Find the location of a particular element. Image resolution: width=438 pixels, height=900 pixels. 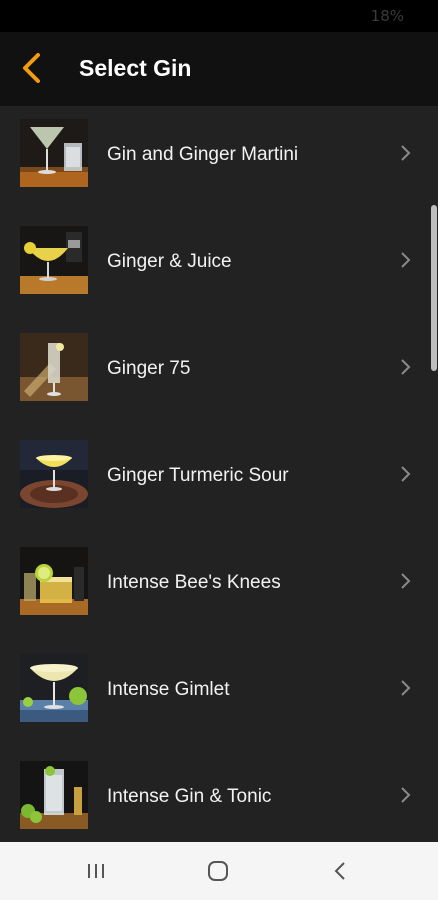

list-item-label: Intense Gimlet is located at coordinates (168, 689).